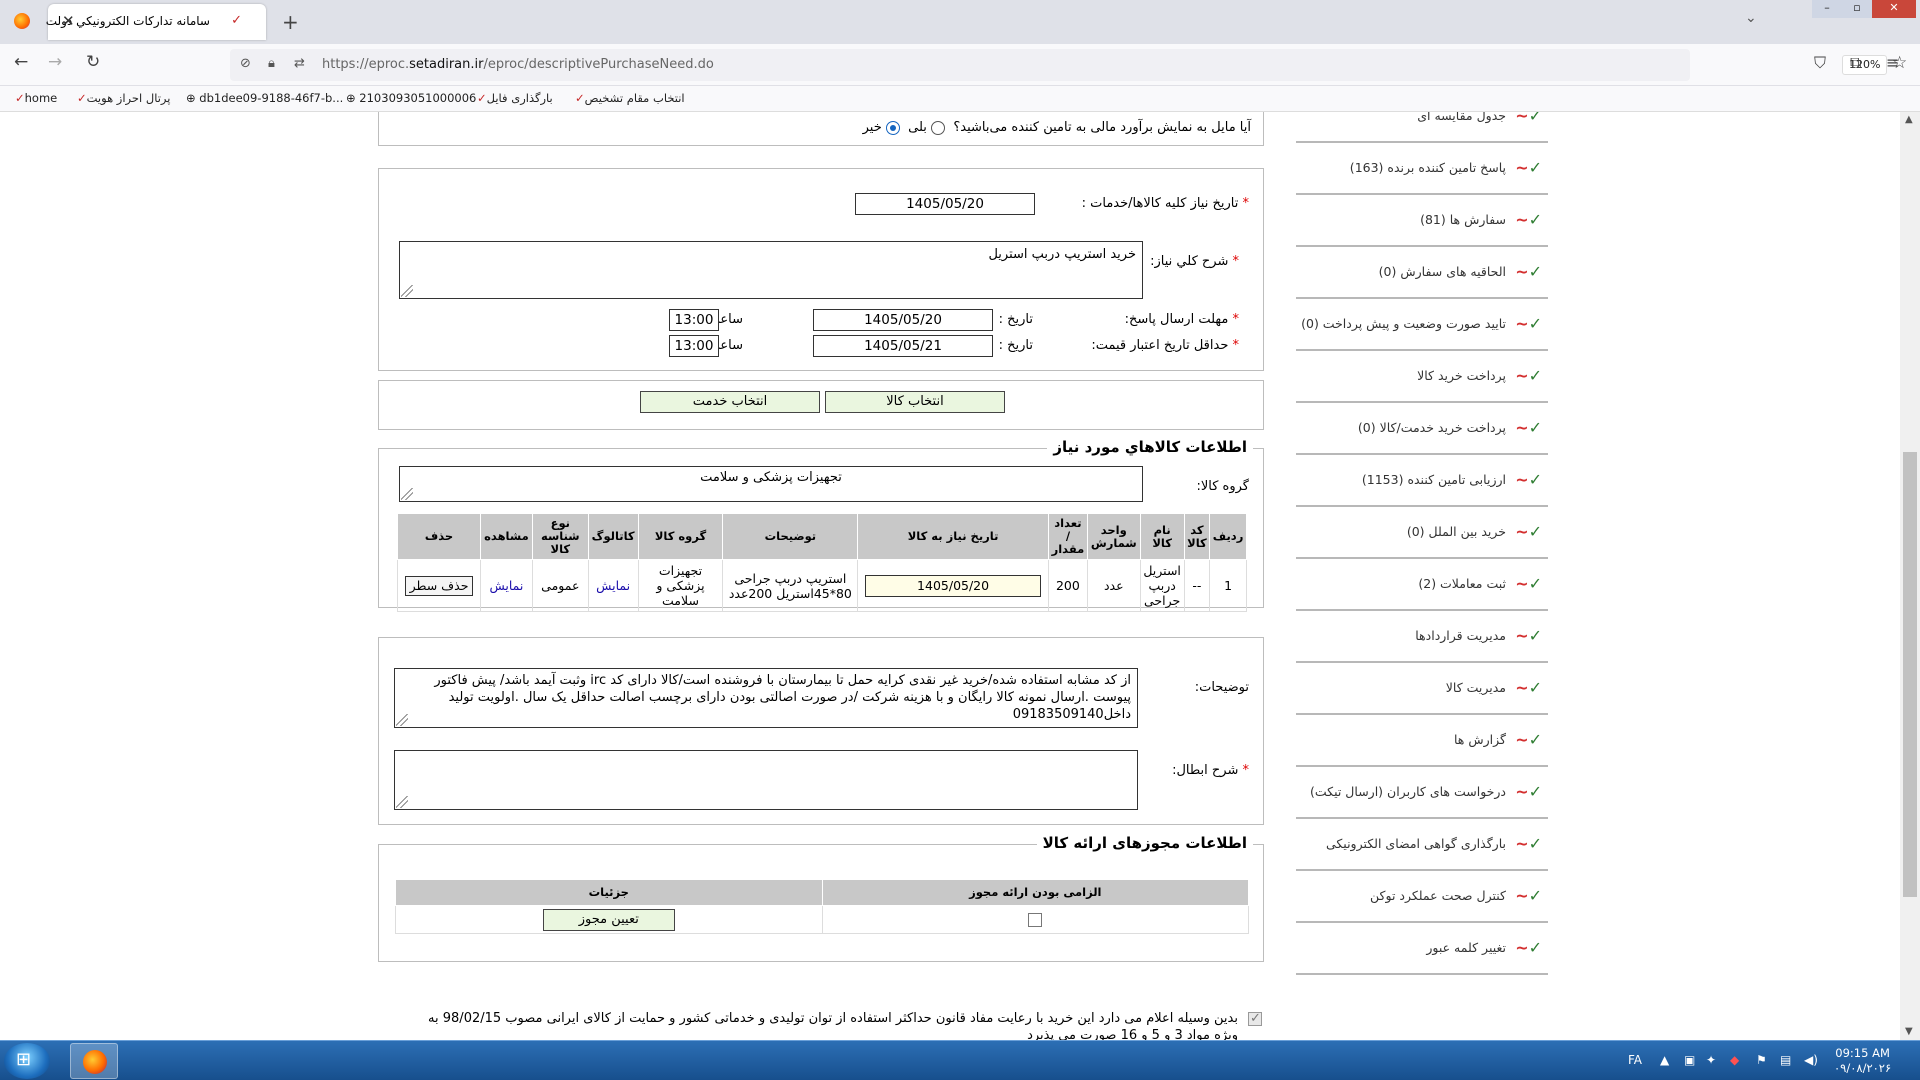 The width and height of the screenshot is (1920, 1080). I want to click on forward-icon: →, so click(55, 62).